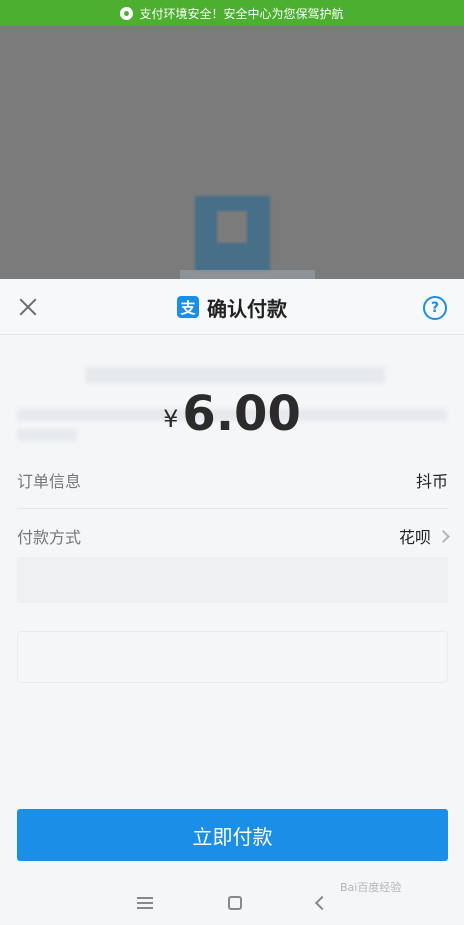  Describe the element at coordinates (235, 375) in the screenshot. I see `ghost-text` at that location.